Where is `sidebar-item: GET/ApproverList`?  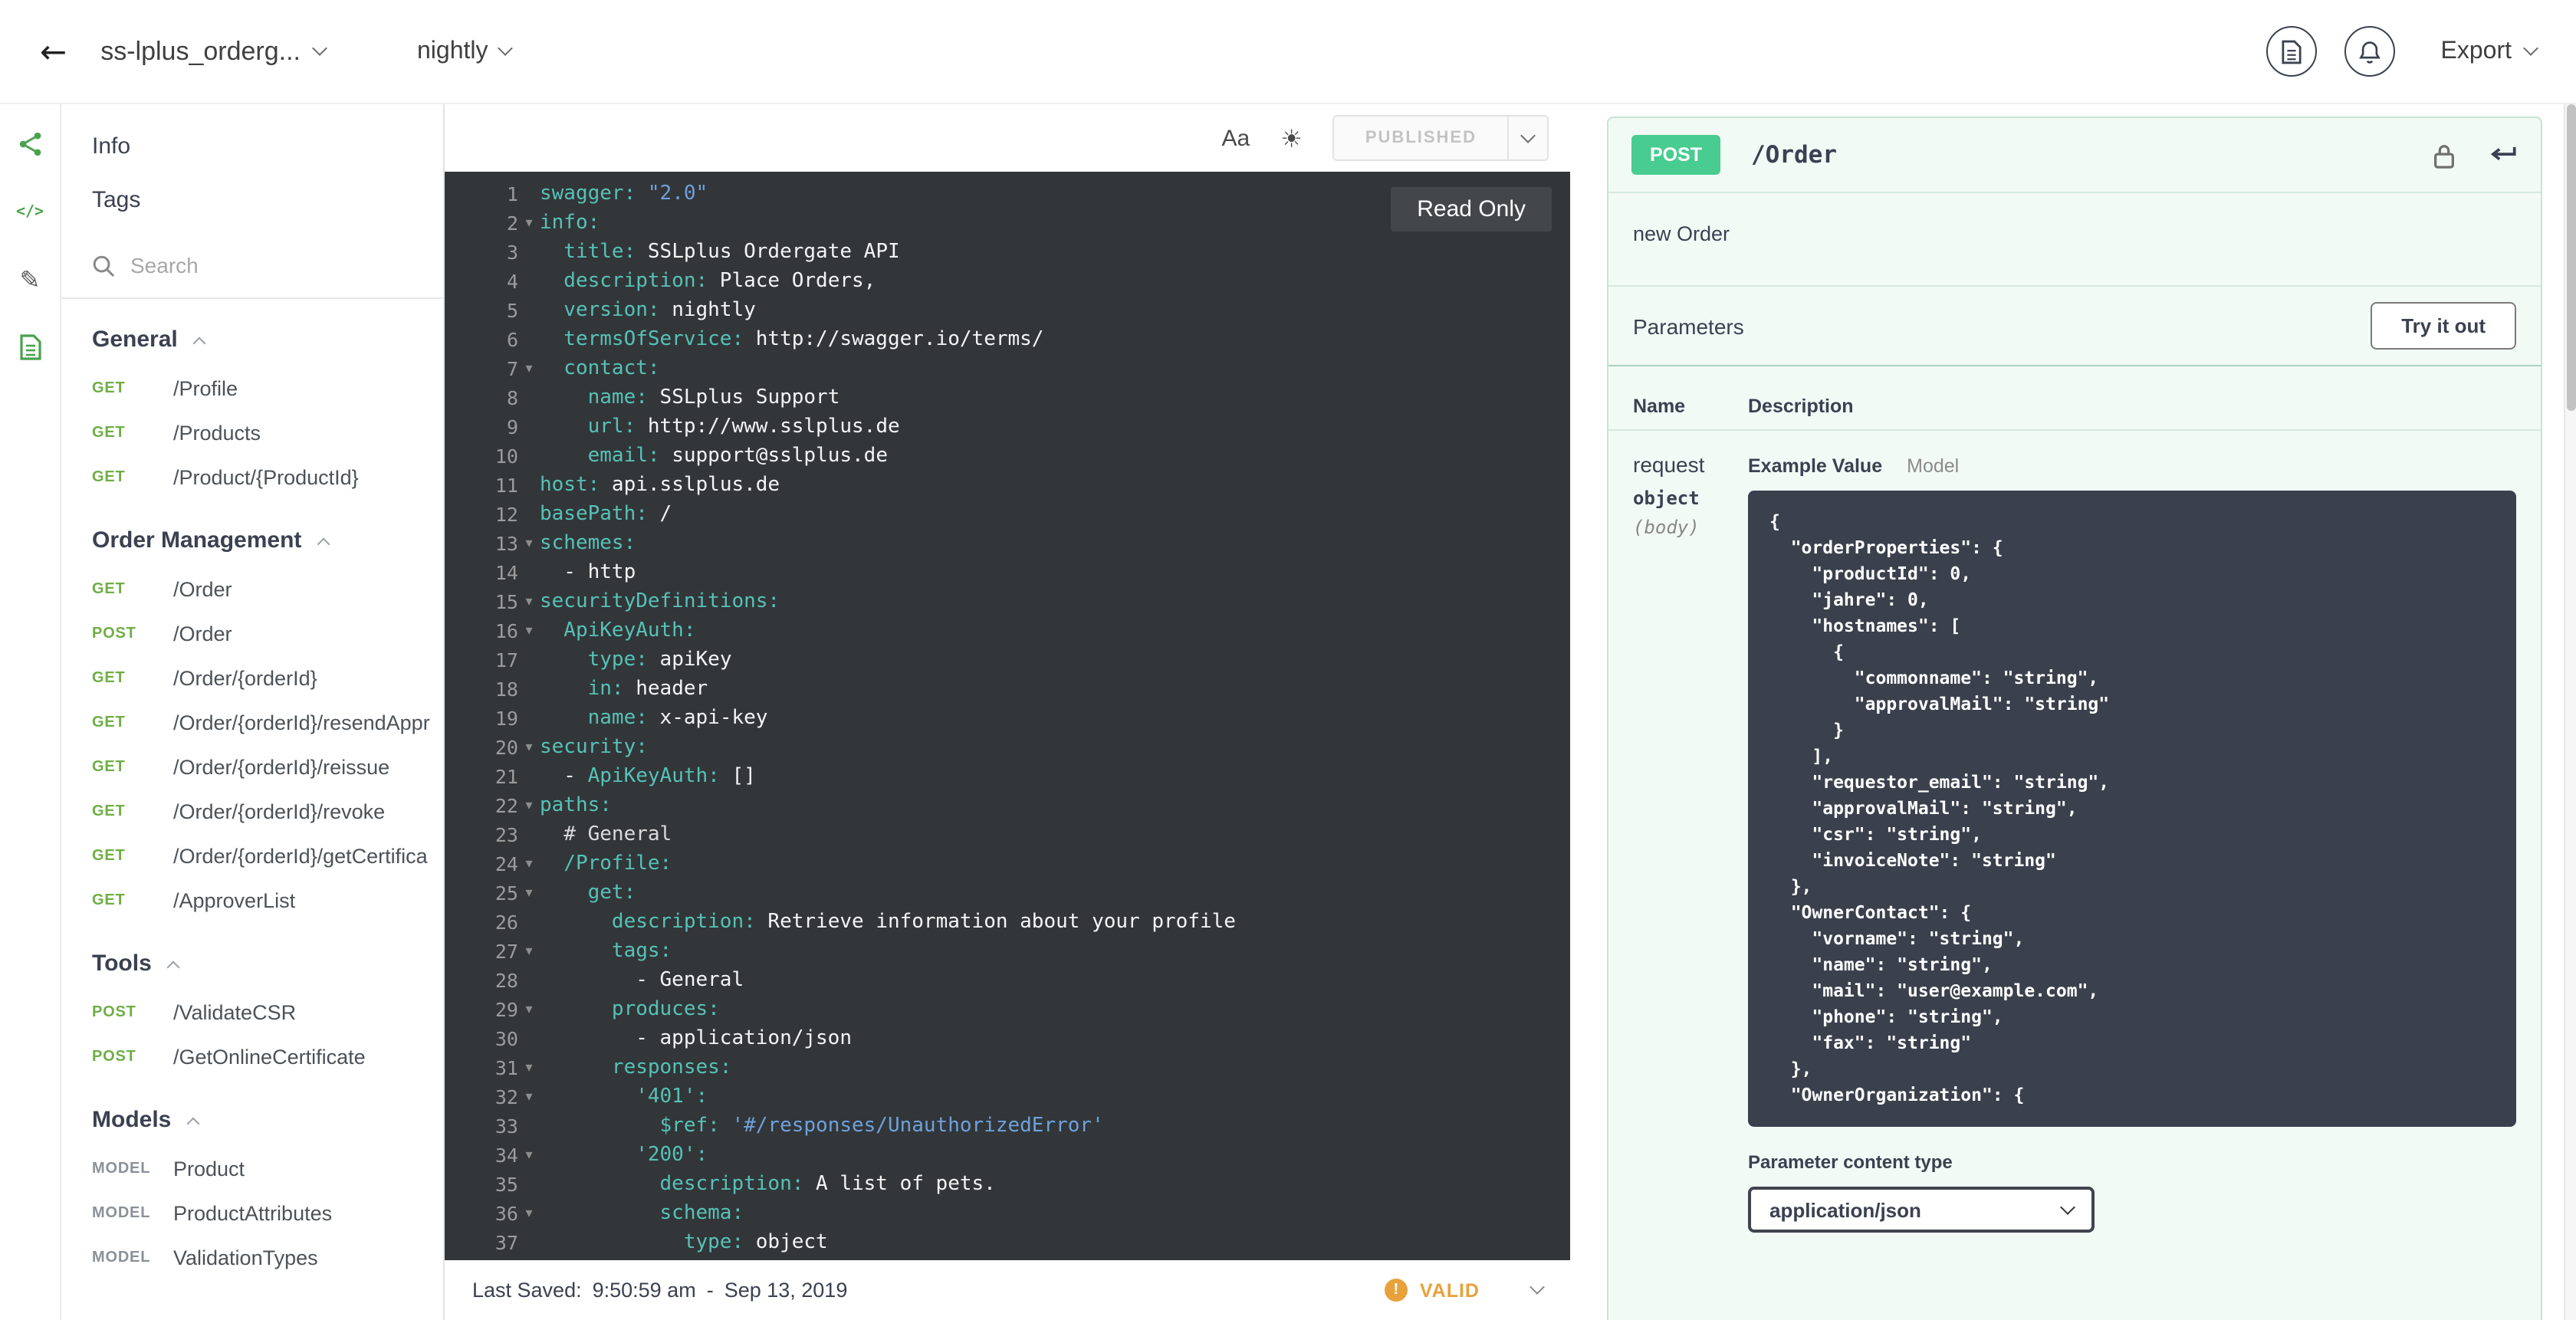 sidebar-item: GET/ApproverList is located at coordinates (252, 900).